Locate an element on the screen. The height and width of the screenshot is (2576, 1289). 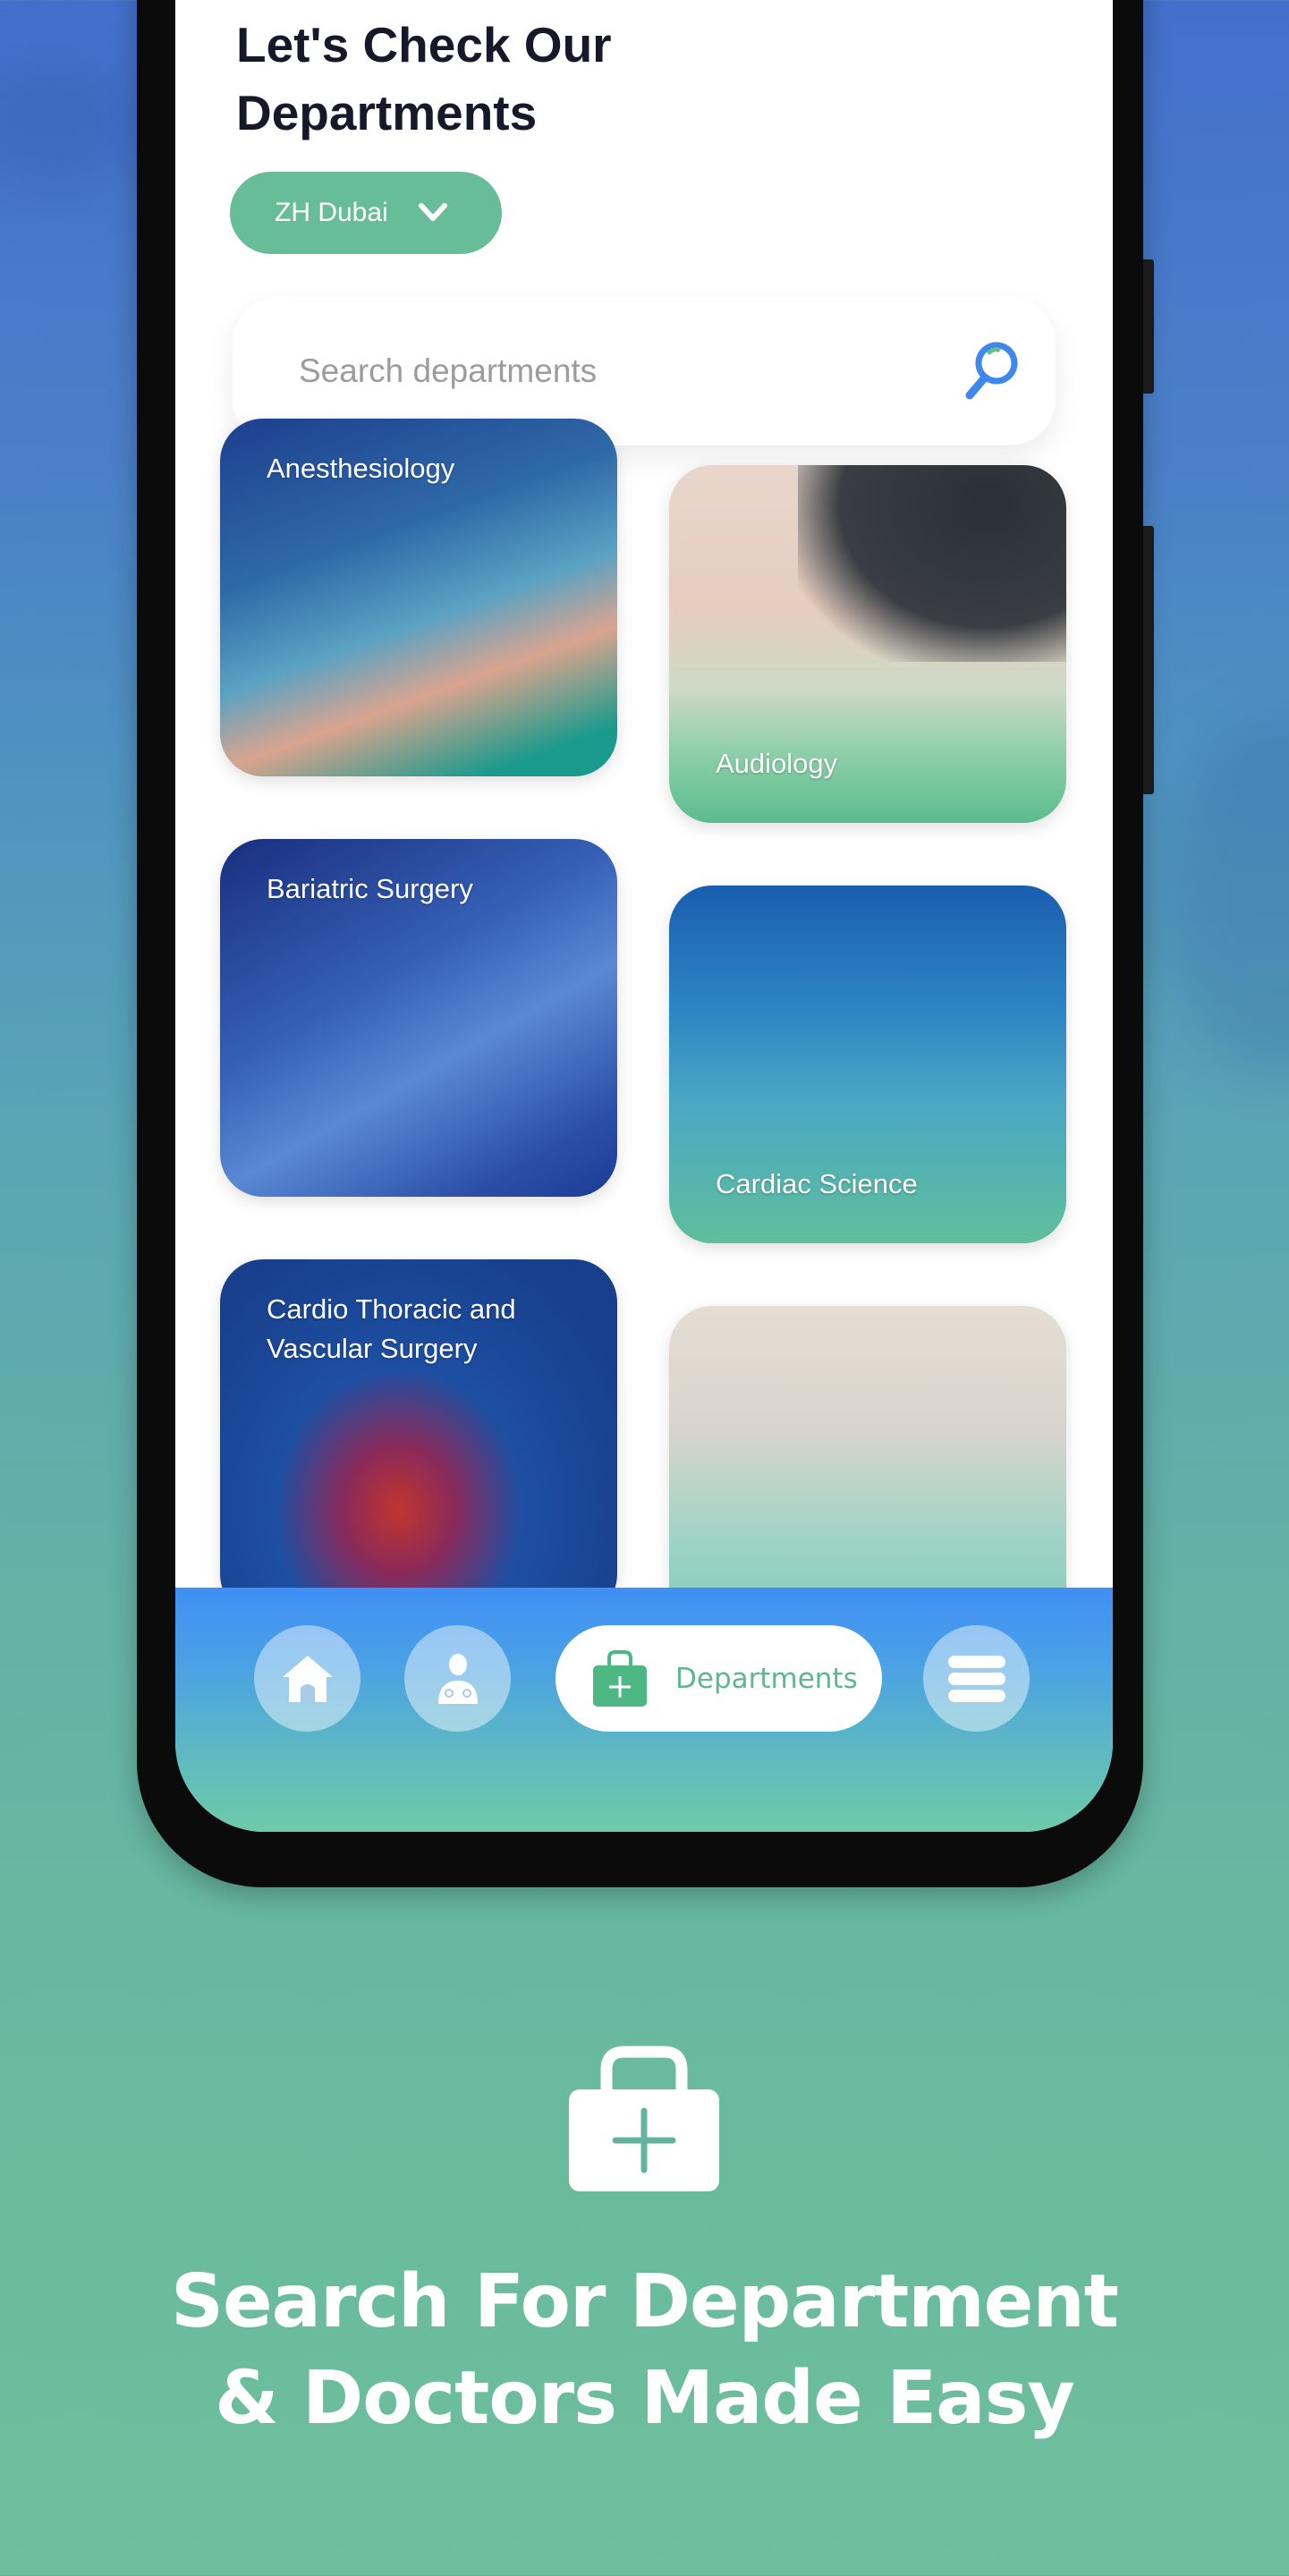
department-card-cardiac-science: Cardiac Science is located at coordinates (867, 1064).